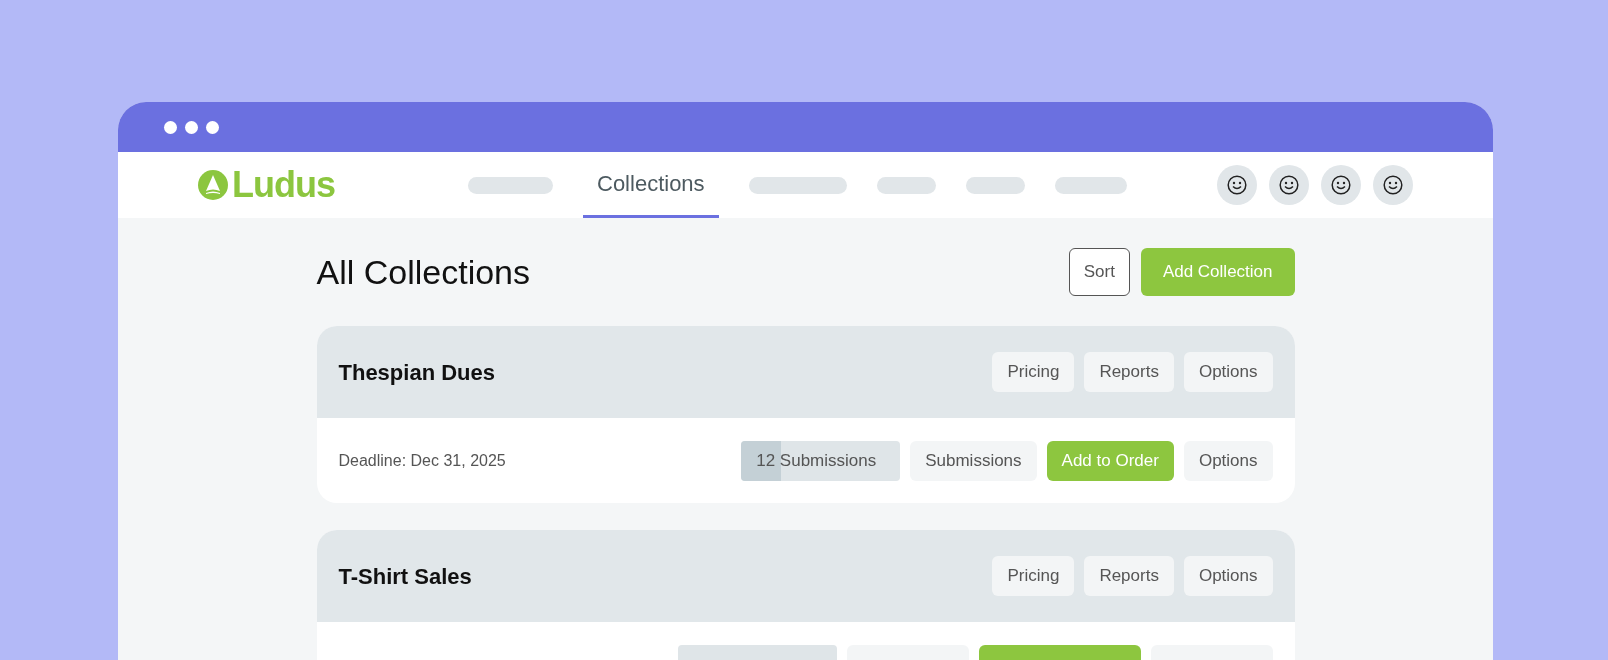 This screenshot has height=660, width=1608. Describe the element at coordinates (283, 185) in the screenshot. I see `logo-text: Ludus` at that location.